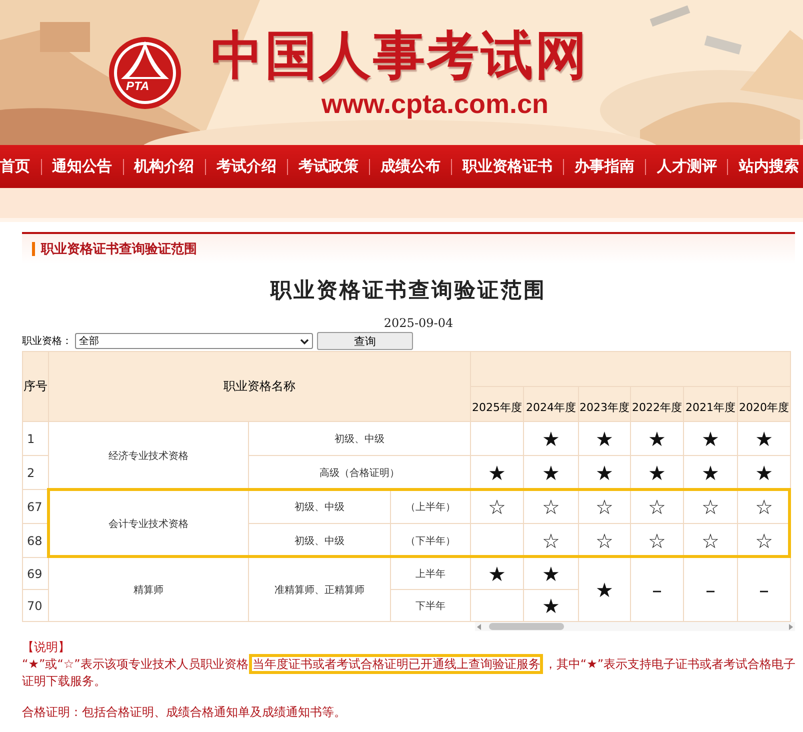 This screenshot has height=732, width=803. I want to click on nav-link: 办事指南, so click(604, 166).